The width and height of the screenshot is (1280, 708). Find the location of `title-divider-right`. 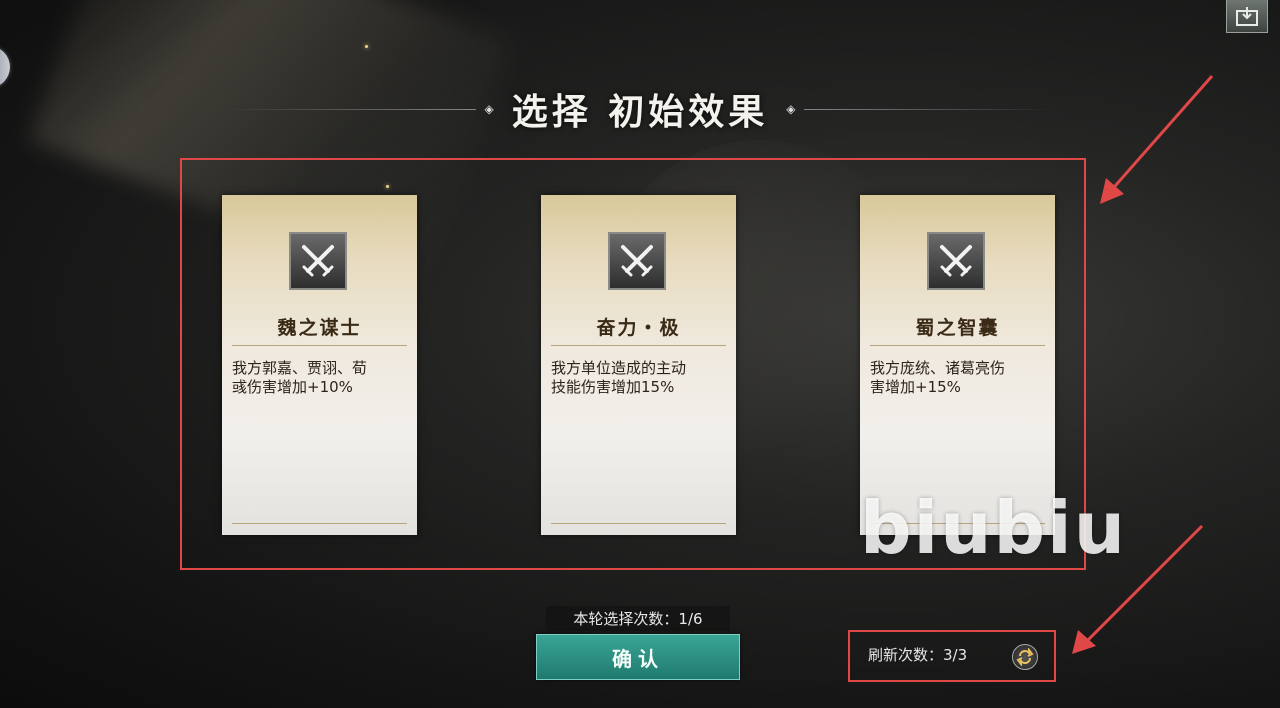

title-divider-right is located at coordinates (928, 109).